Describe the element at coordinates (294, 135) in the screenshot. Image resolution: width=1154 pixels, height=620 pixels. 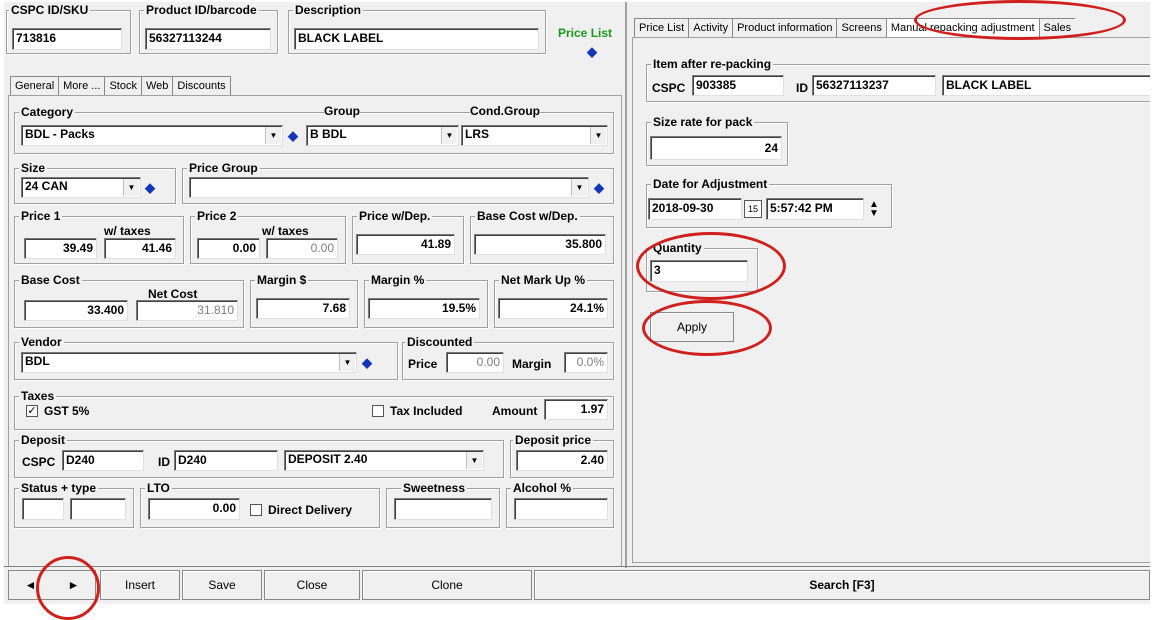
I see `category-edit-icon: ◆` at that location.